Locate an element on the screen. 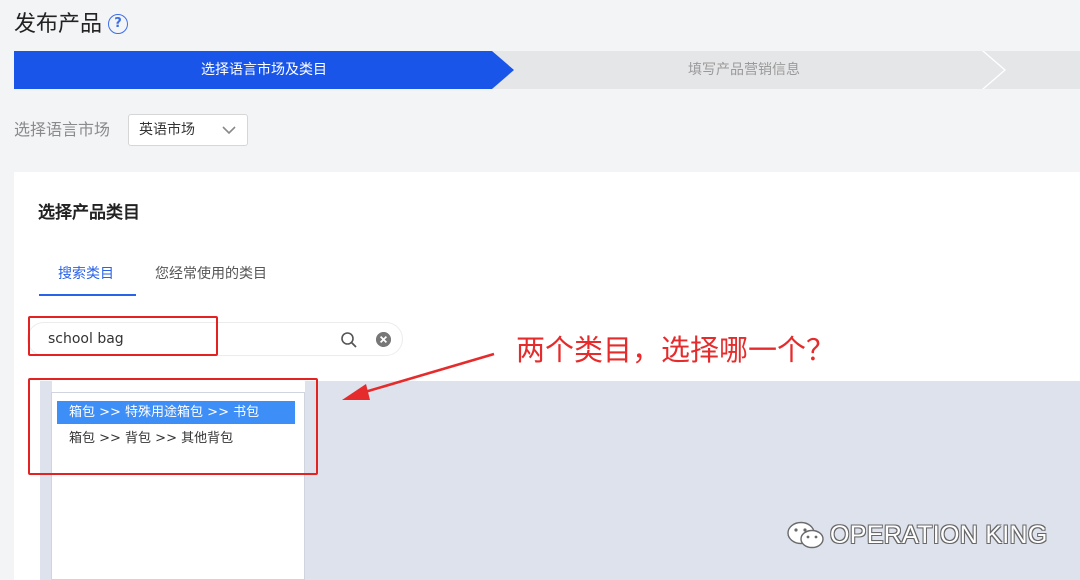 This screenshot has width=1080, height=580. market-select: 英语市场 is located at coordinates (188, 130).